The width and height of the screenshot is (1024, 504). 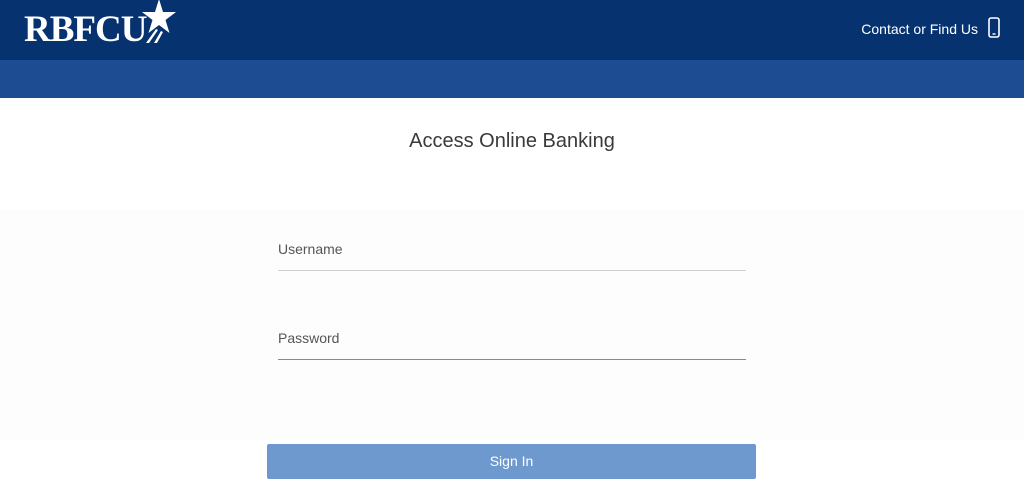 I want to click on username-input, so click(x=512, y=249).